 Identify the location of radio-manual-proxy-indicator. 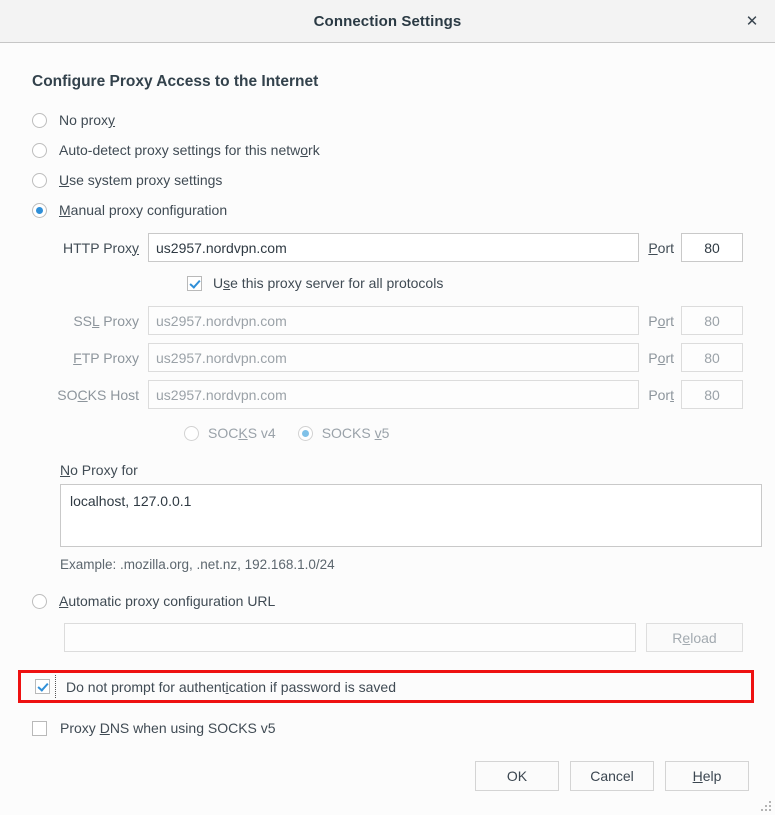
(39, 210).